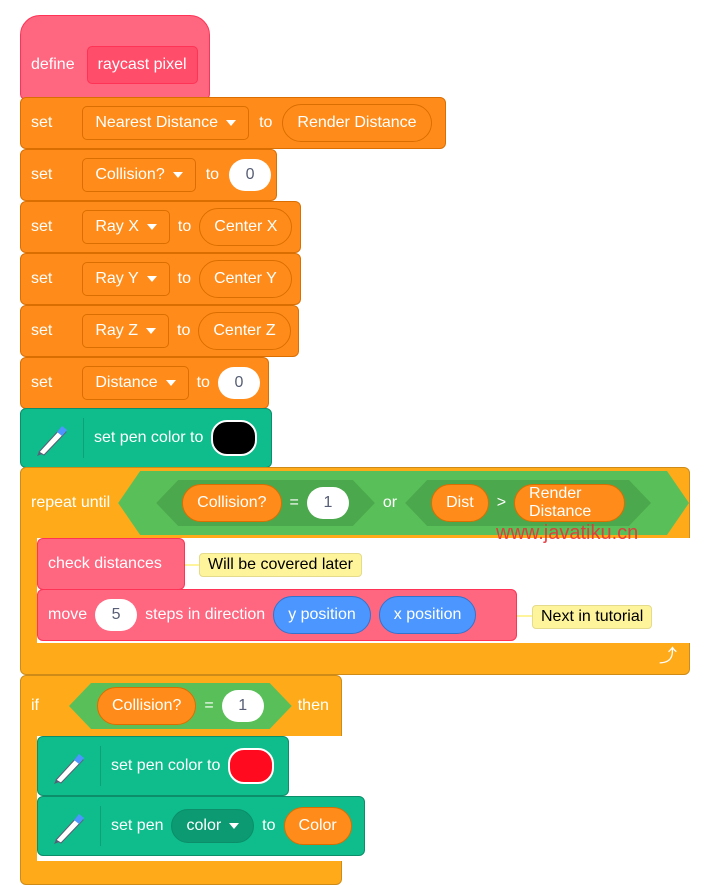 This screenshot has height=885, width=712. I want to click on set-ray-y-block: set Ray Y to Center Y, so click(160, 279).